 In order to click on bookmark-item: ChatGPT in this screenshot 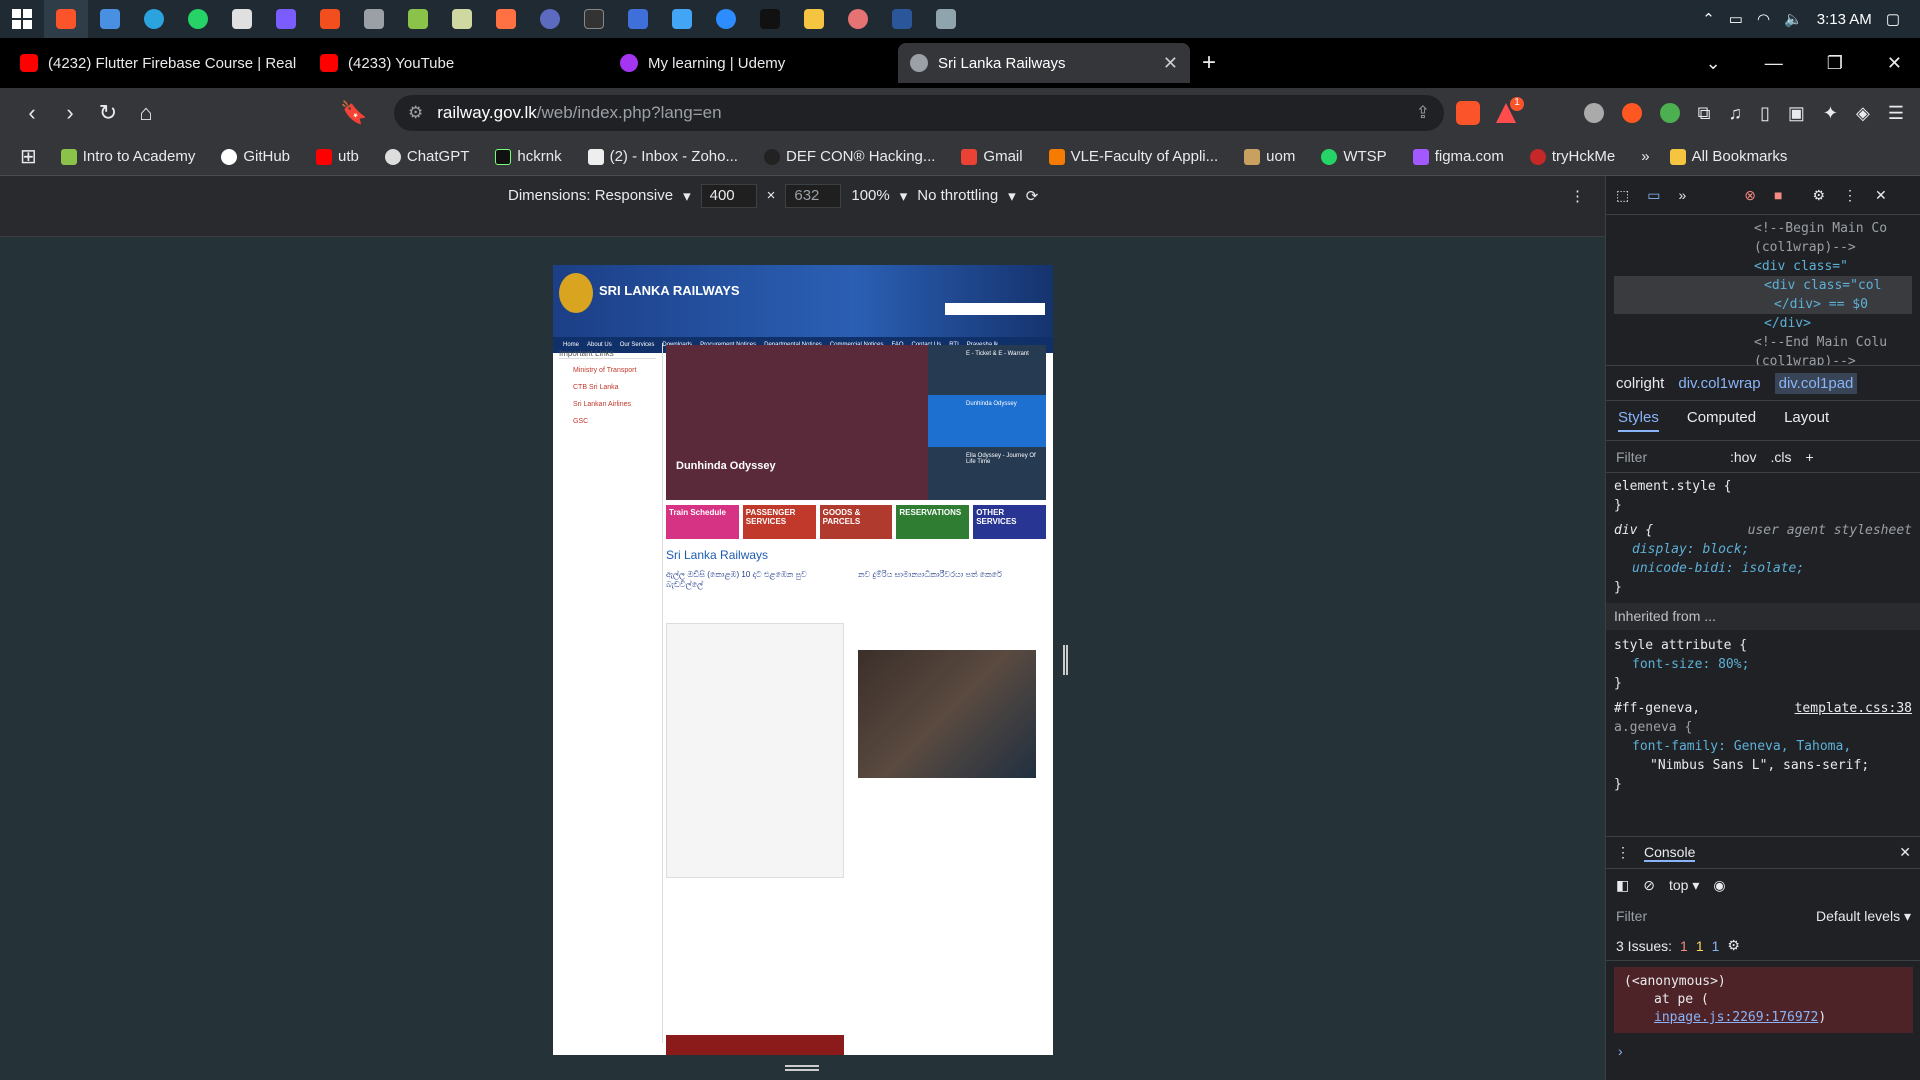, I will do `click(426, 156)`.